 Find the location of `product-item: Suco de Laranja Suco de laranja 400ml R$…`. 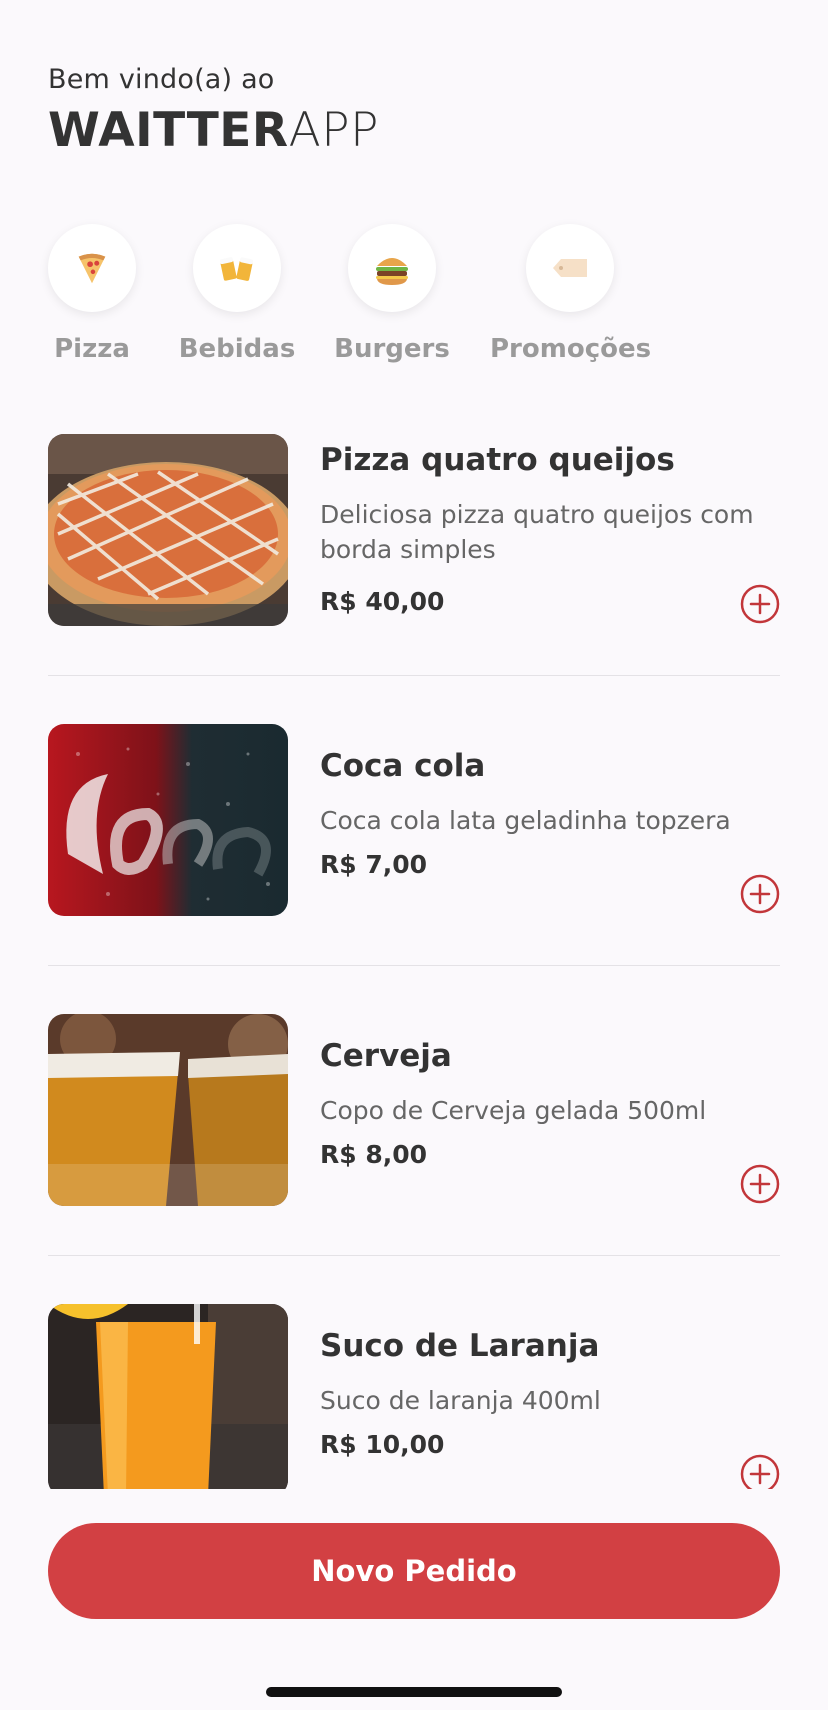

product-item: Suco de Laranja Suco de laranja 400ml R$… is located at coordinates (414, 1396).